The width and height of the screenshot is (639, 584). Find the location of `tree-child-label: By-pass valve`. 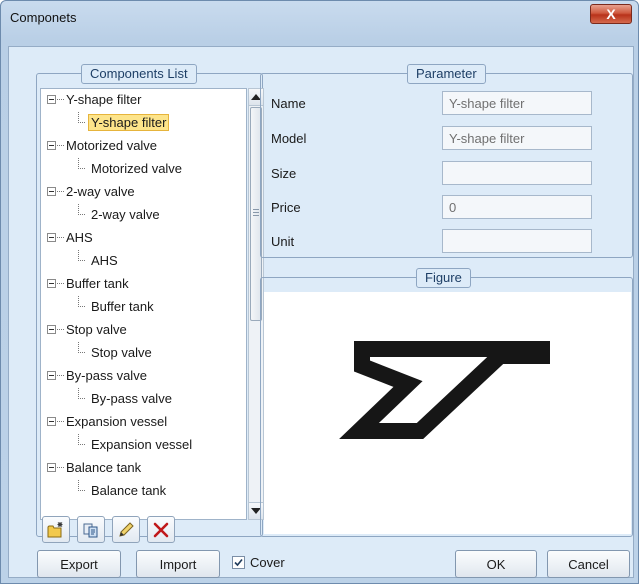

tree-child-label: By-pass valve is located at coordinates (131, 398).